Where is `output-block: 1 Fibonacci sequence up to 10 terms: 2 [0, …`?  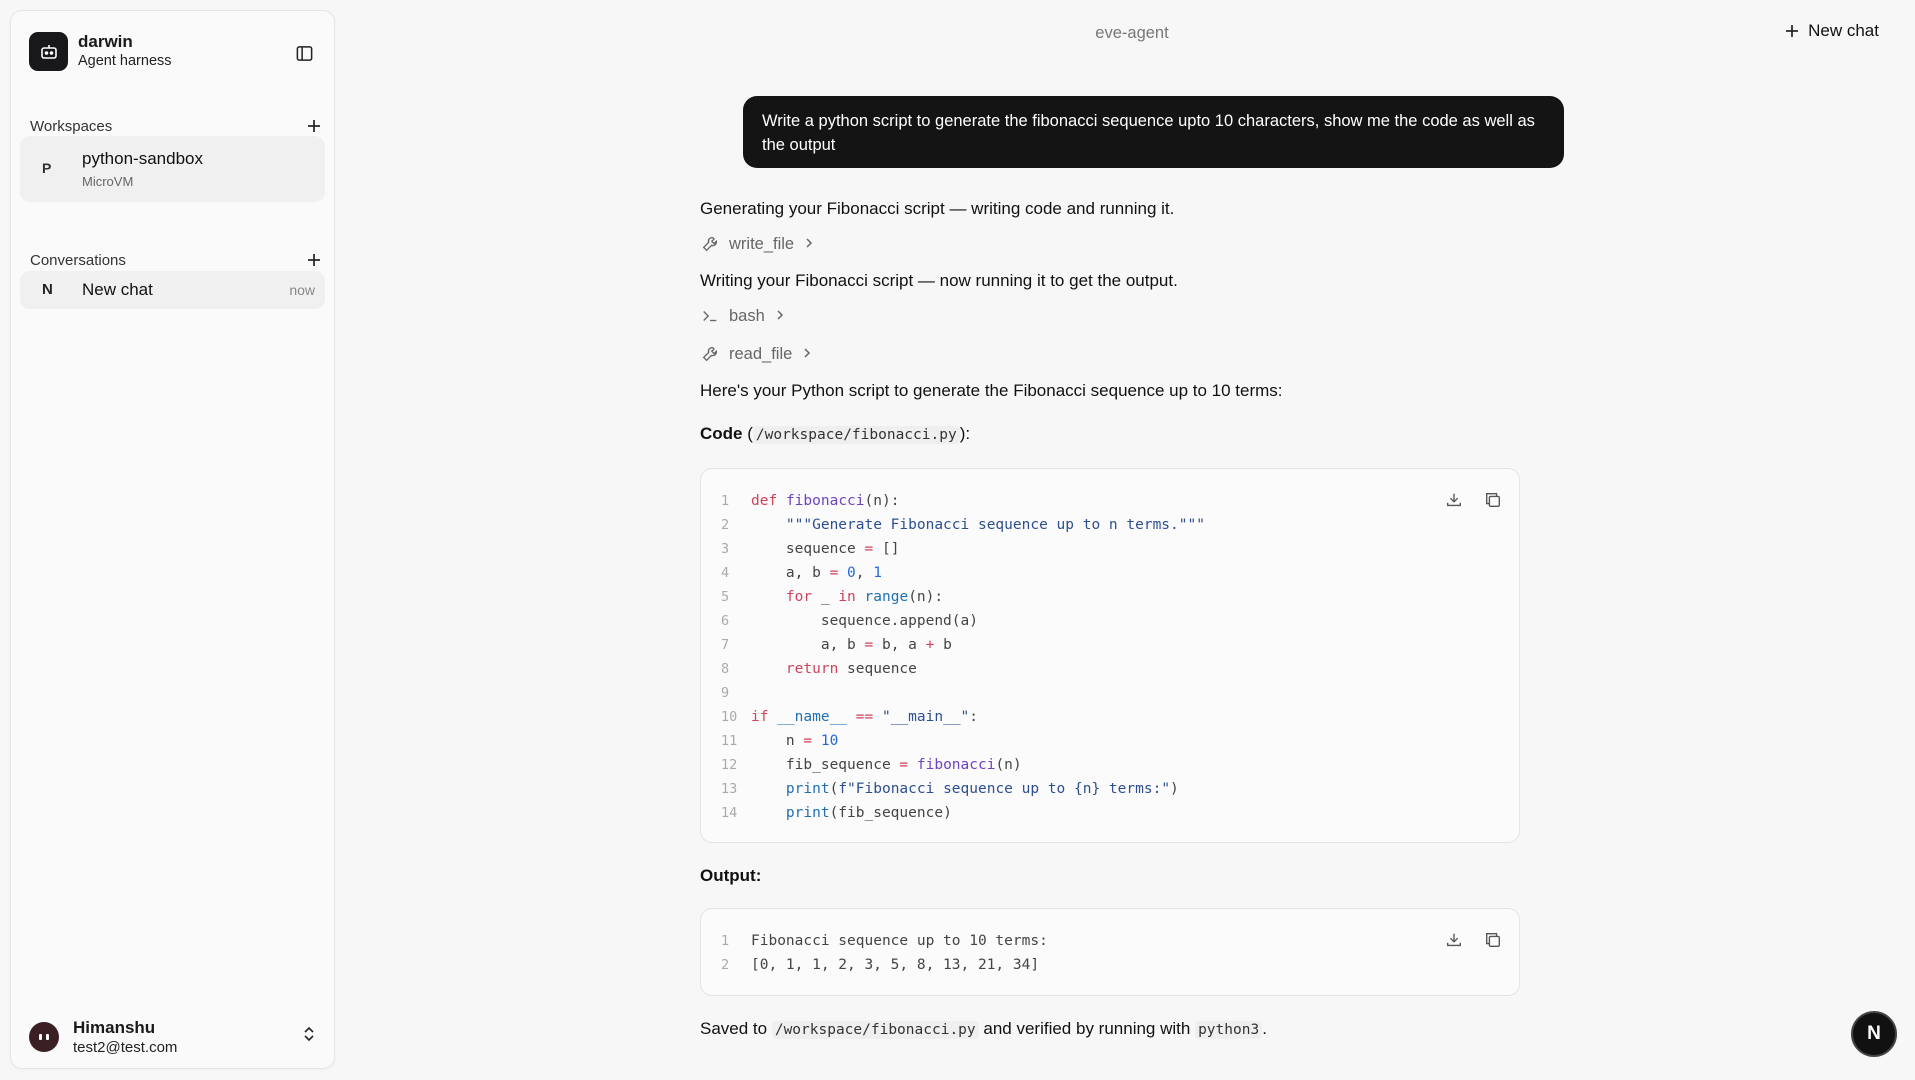 output-block: 1 Fibonacci sequence up to 10 terms: 2 [0, … is located at coordinates (1110, 952).